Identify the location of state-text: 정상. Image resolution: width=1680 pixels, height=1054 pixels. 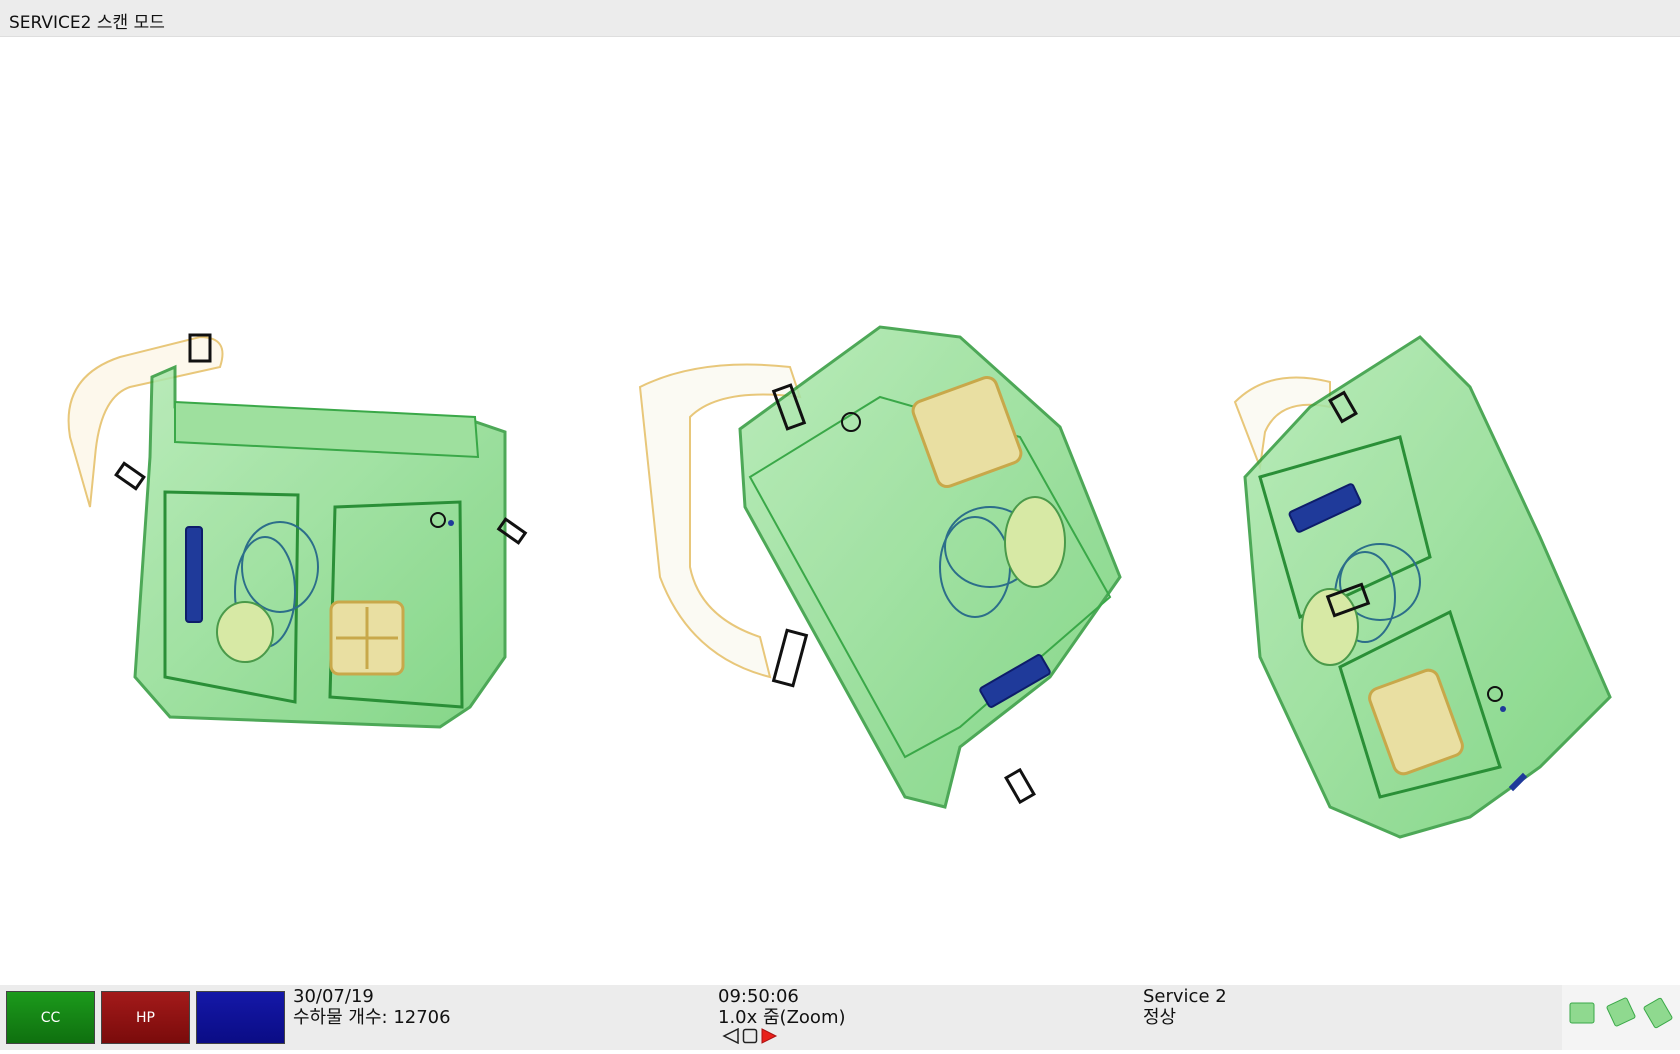
(1160, 1017).